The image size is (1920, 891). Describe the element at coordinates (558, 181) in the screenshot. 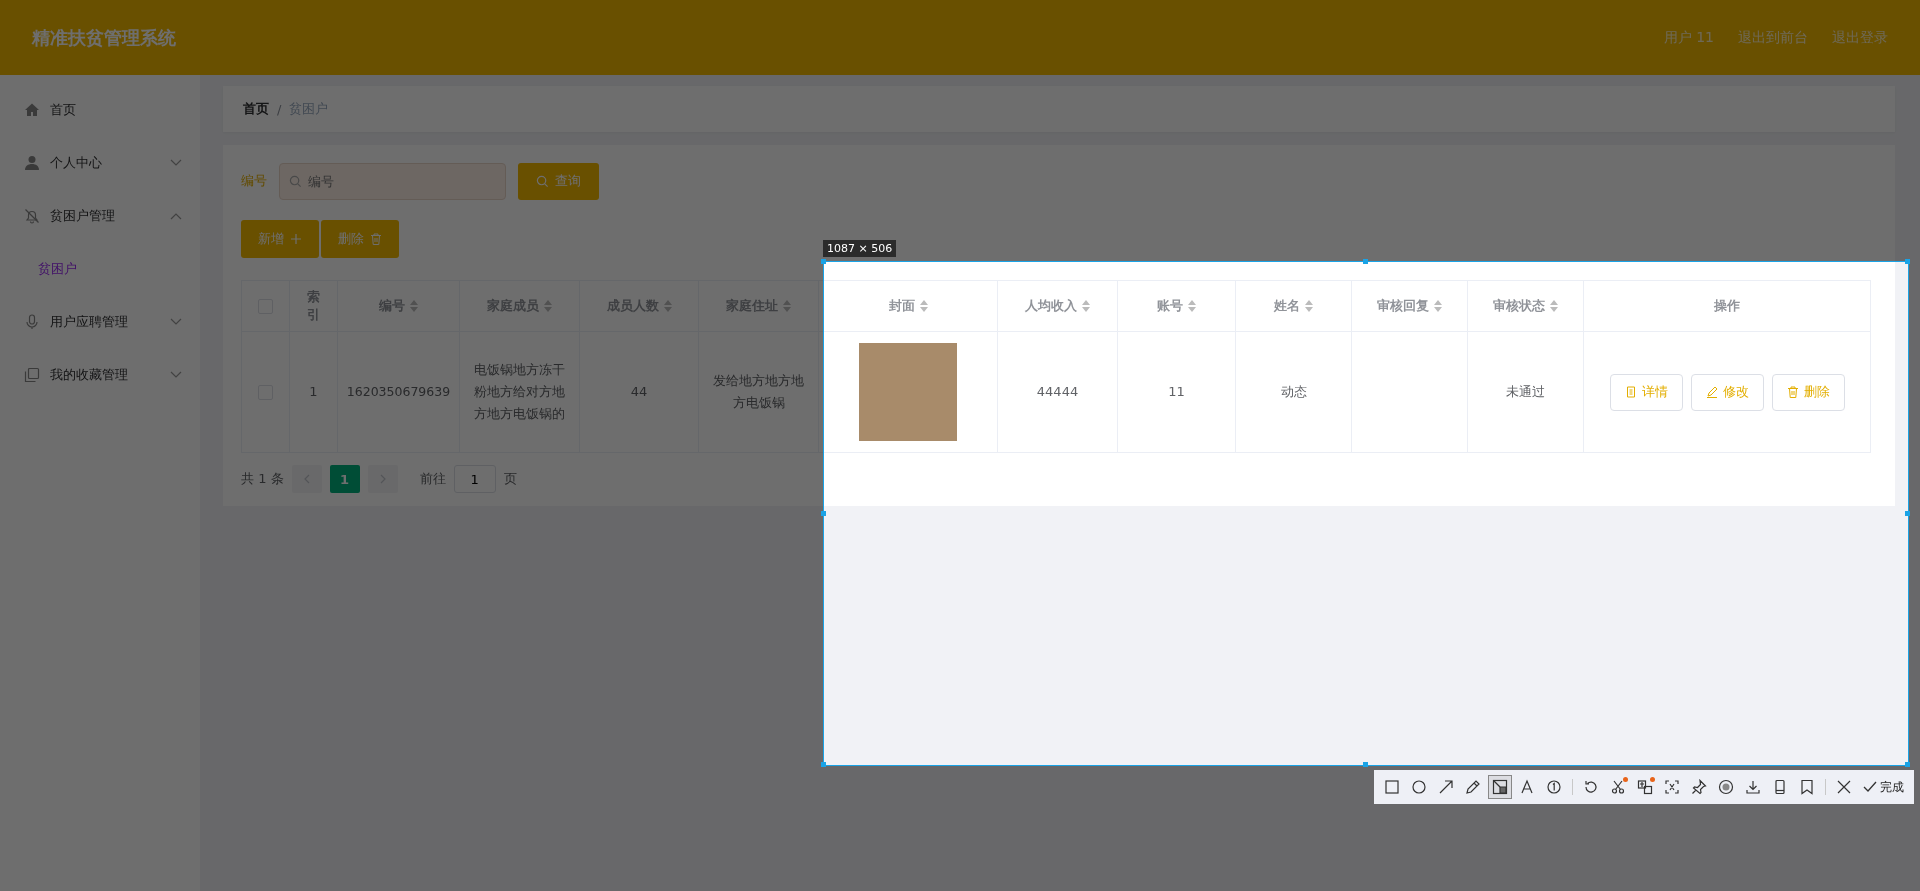

I see `search-button: 查询` at that location.